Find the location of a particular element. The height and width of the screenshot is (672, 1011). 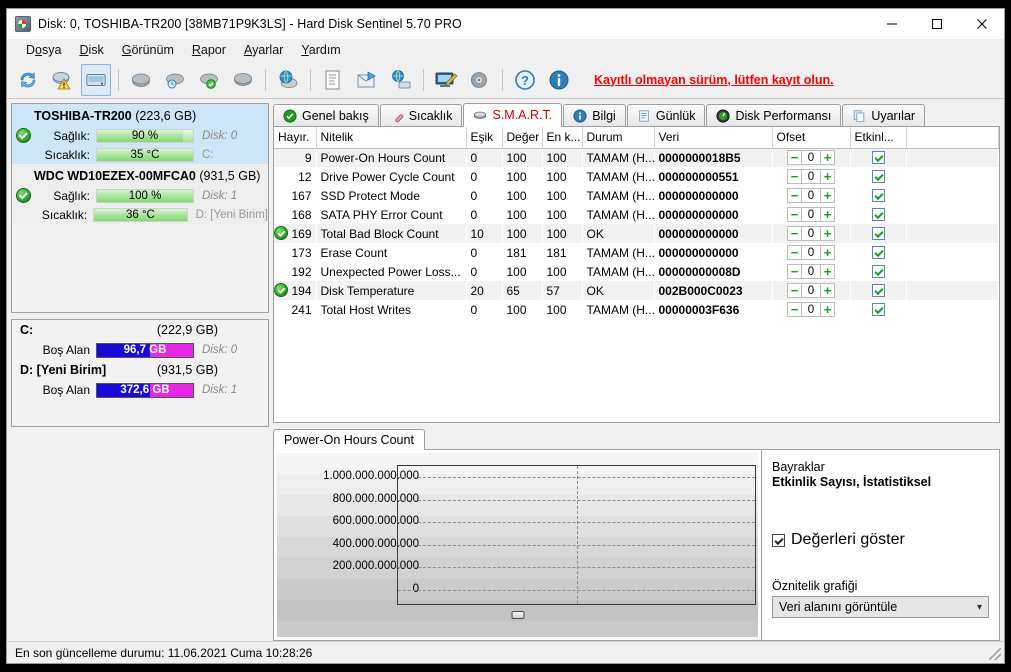

send-report-icon is located at coordinates (367, 80).